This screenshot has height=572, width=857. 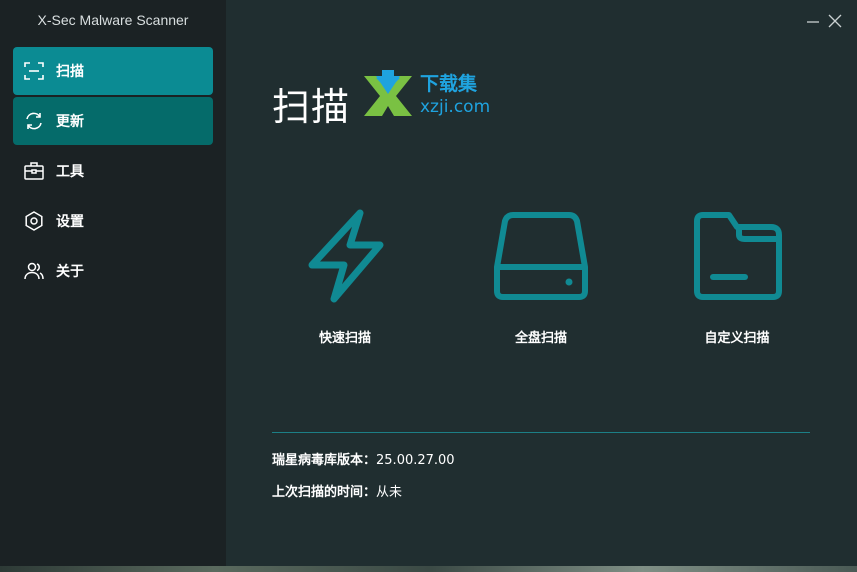 What do you see at coordinates (737, 338) in the screenshot?
I see `custom-scan-label: 自定义扫描` at bounding box center [737, 338].